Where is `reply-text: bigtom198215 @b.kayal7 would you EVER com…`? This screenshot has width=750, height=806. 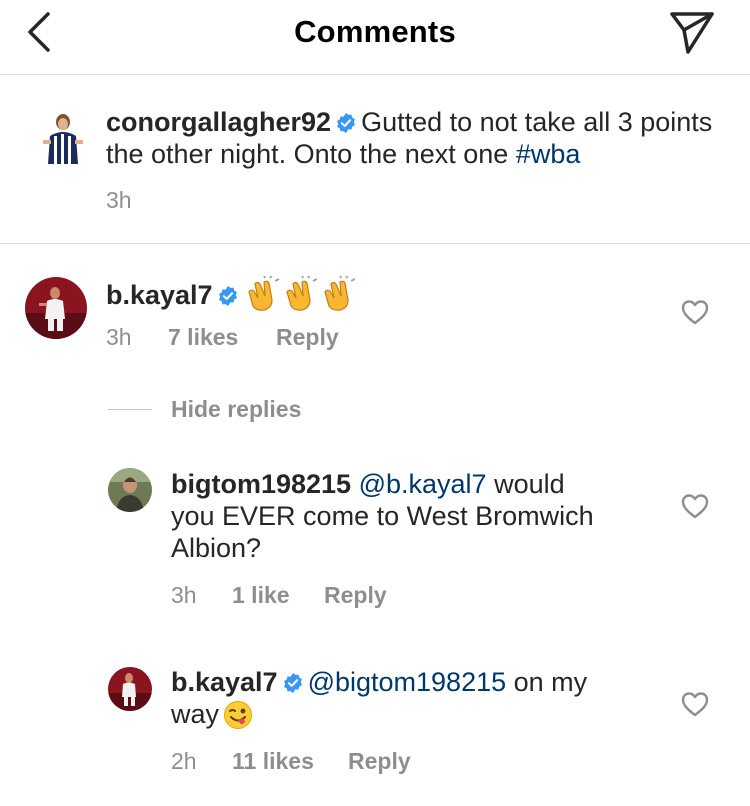
reply-text: bigtom198215 @b.kayal7 would you EVER com… is located at coordinates (411, 516).